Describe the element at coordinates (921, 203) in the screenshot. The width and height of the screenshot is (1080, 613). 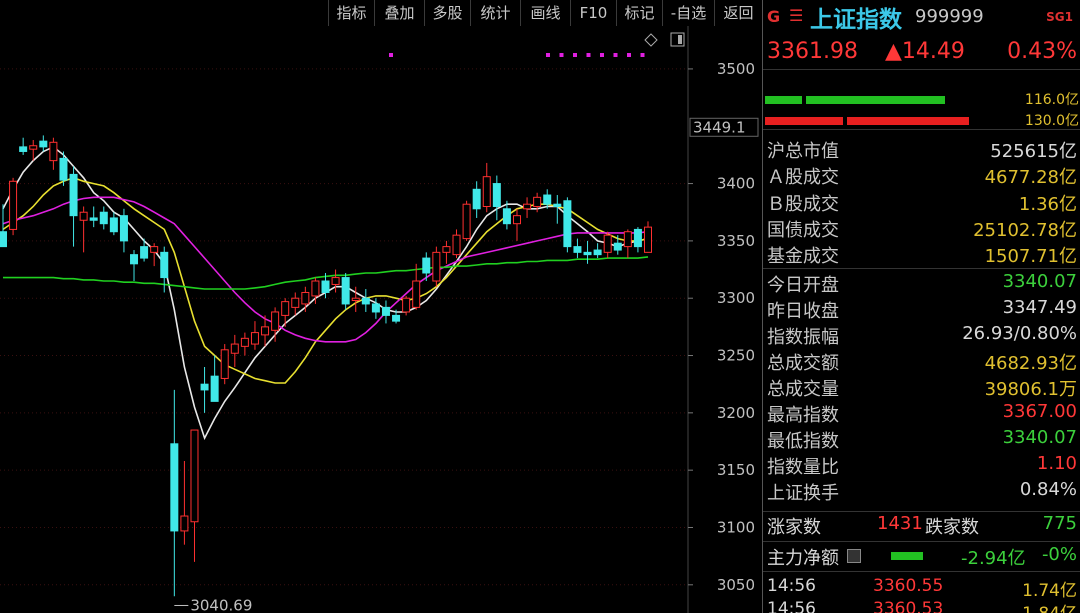
I see `stat-row: Ｂ股成交 1.36亿` at that location.